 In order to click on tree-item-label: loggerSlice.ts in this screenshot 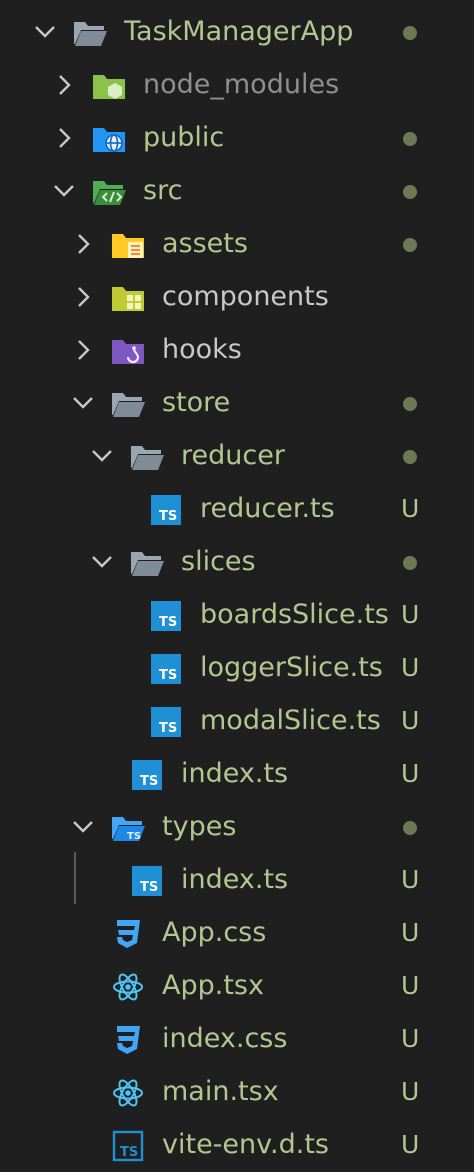, I will do `click(291, 667)`.